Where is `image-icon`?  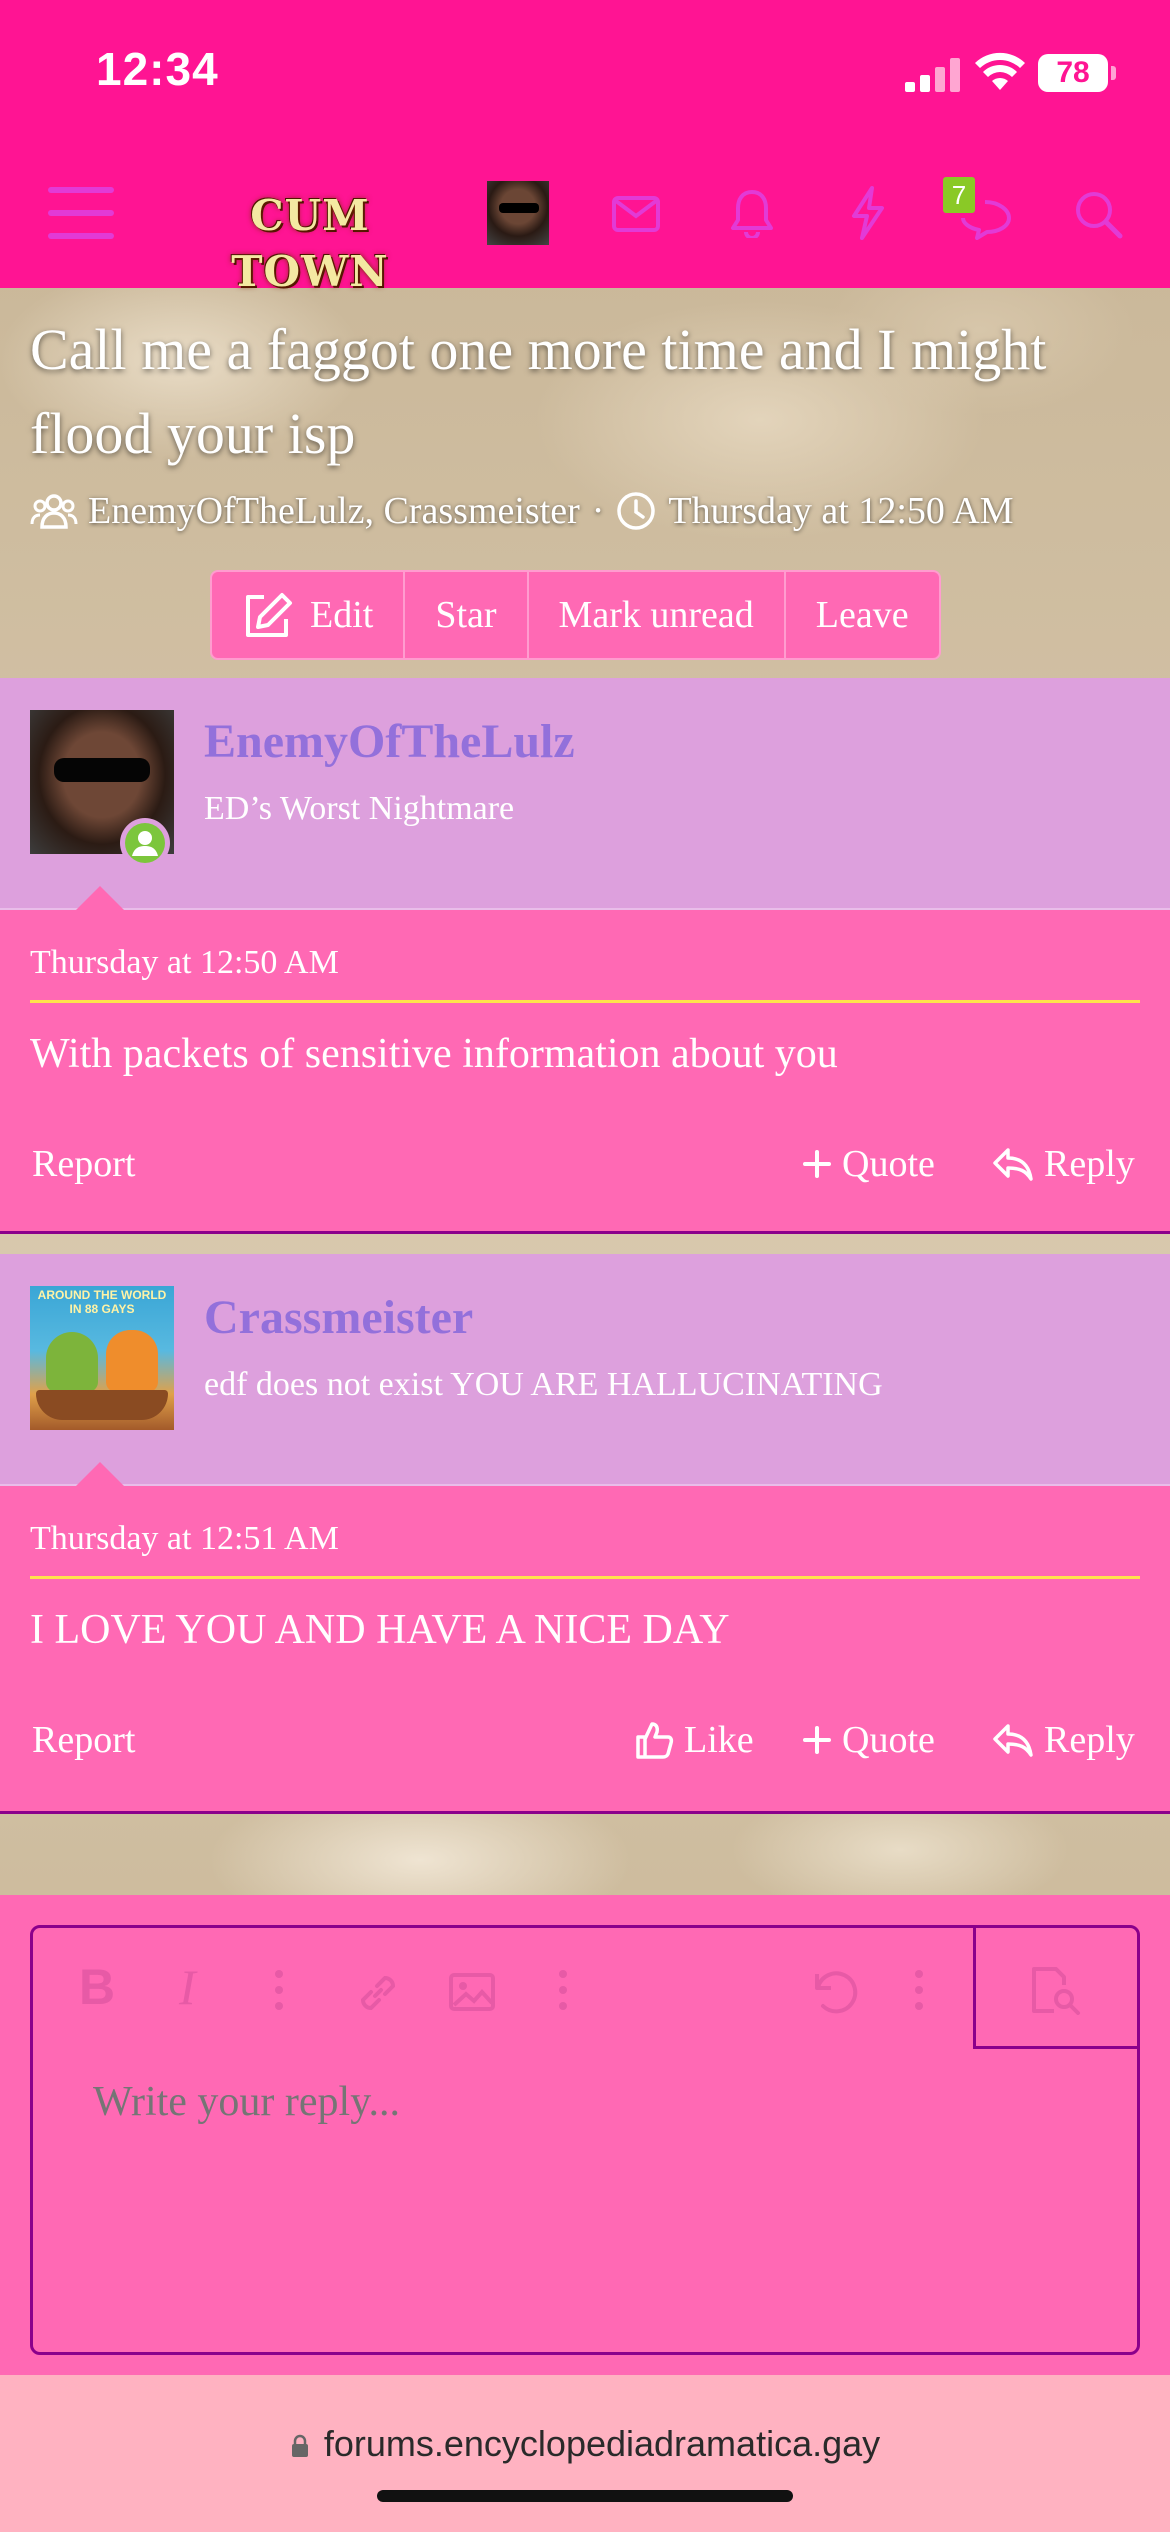 image-icon is located at coordinates (472, 1992).